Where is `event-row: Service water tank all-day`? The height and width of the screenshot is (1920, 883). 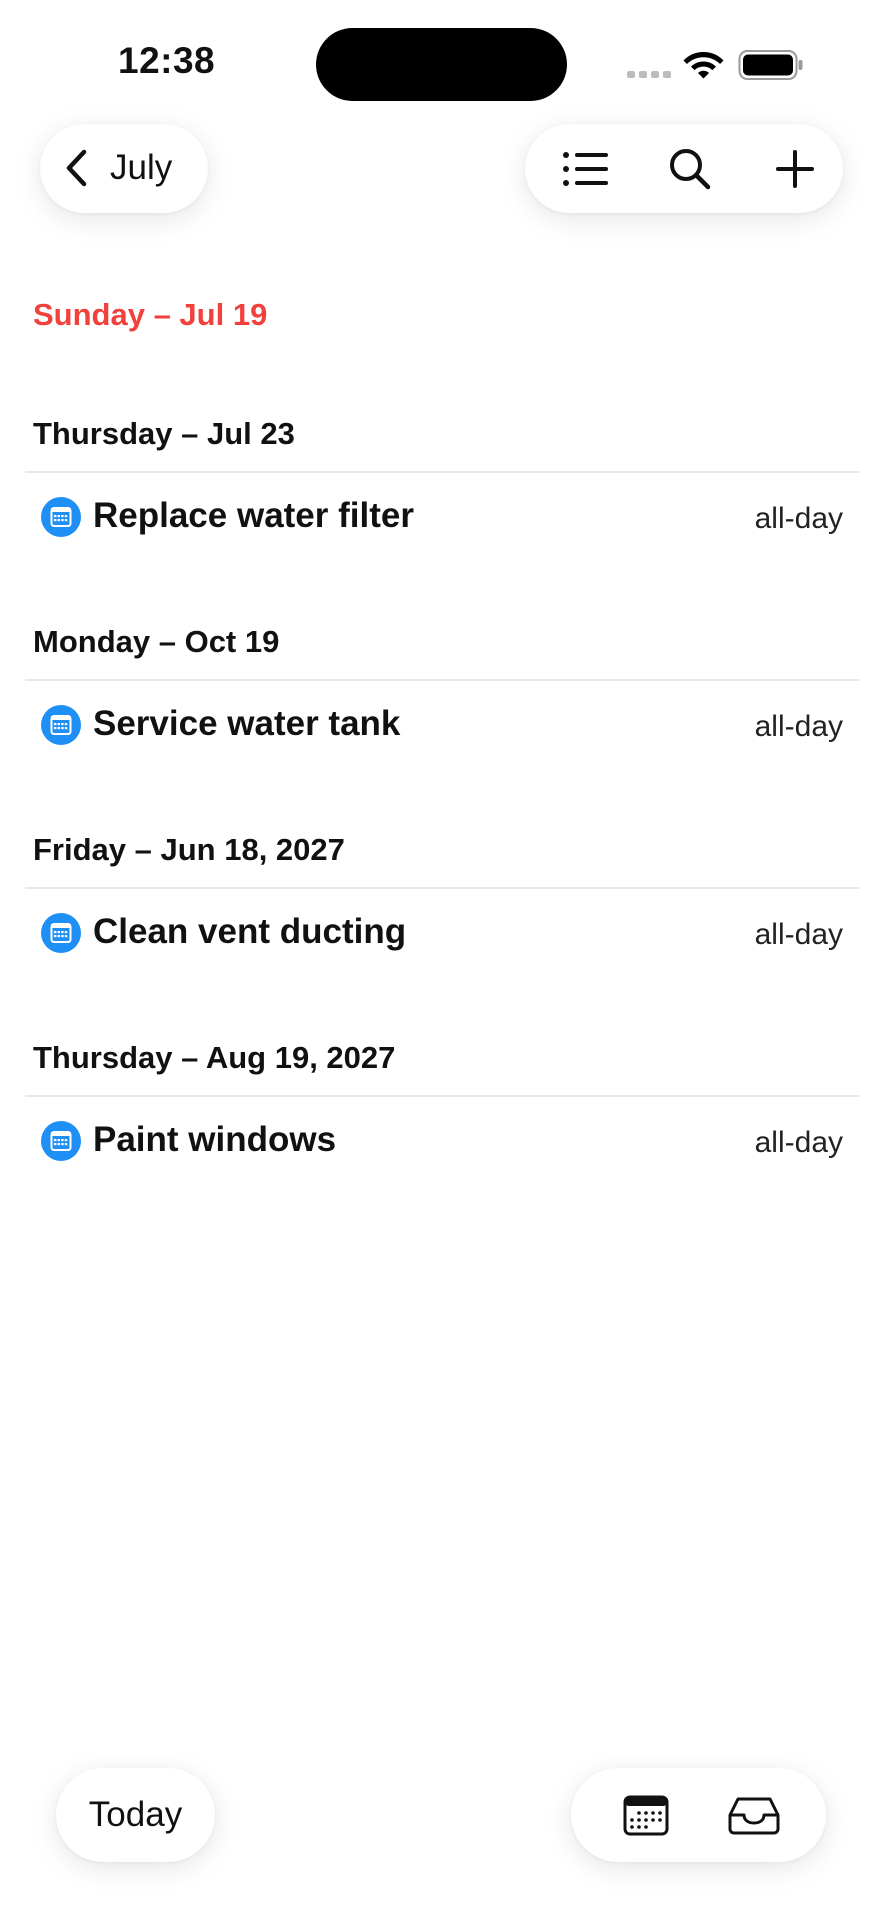
event-row: Service water tank all-day is located at coordinates (442, 725).